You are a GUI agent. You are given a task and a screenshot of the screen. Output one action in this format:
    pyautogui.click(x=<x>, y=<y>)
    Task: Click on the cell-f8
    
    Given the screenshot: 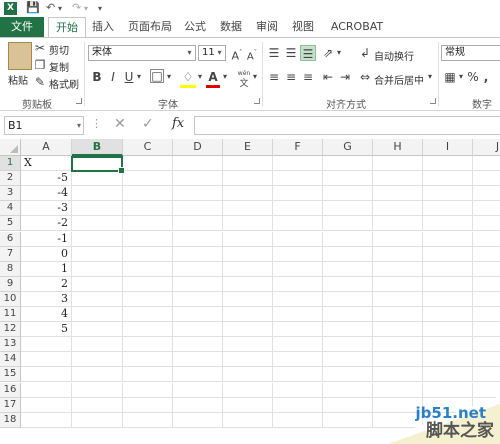 What is the action you would take?
    pyautogui.click(x=298, y=269)
    